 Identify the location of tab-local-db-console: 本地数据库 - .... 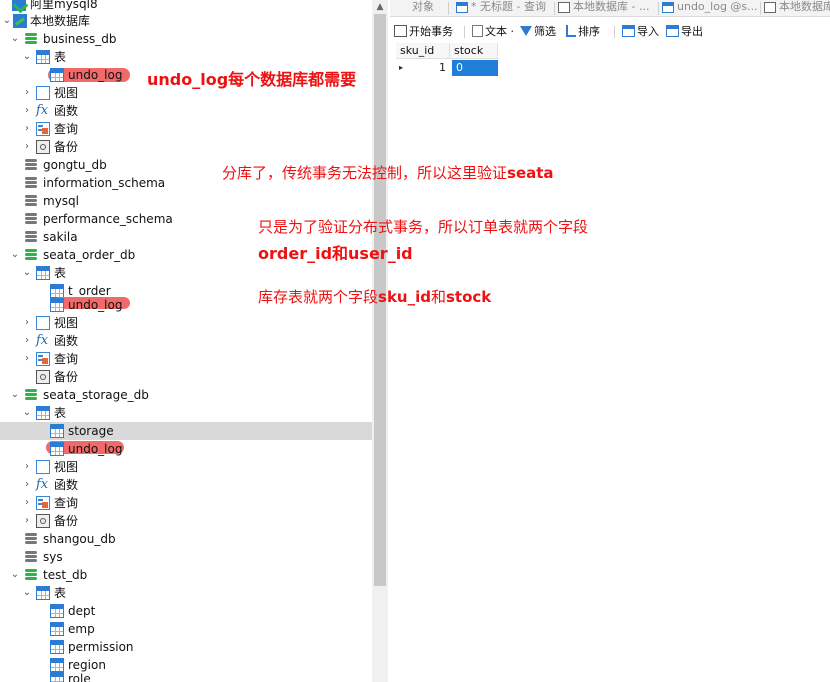
(603, 8).